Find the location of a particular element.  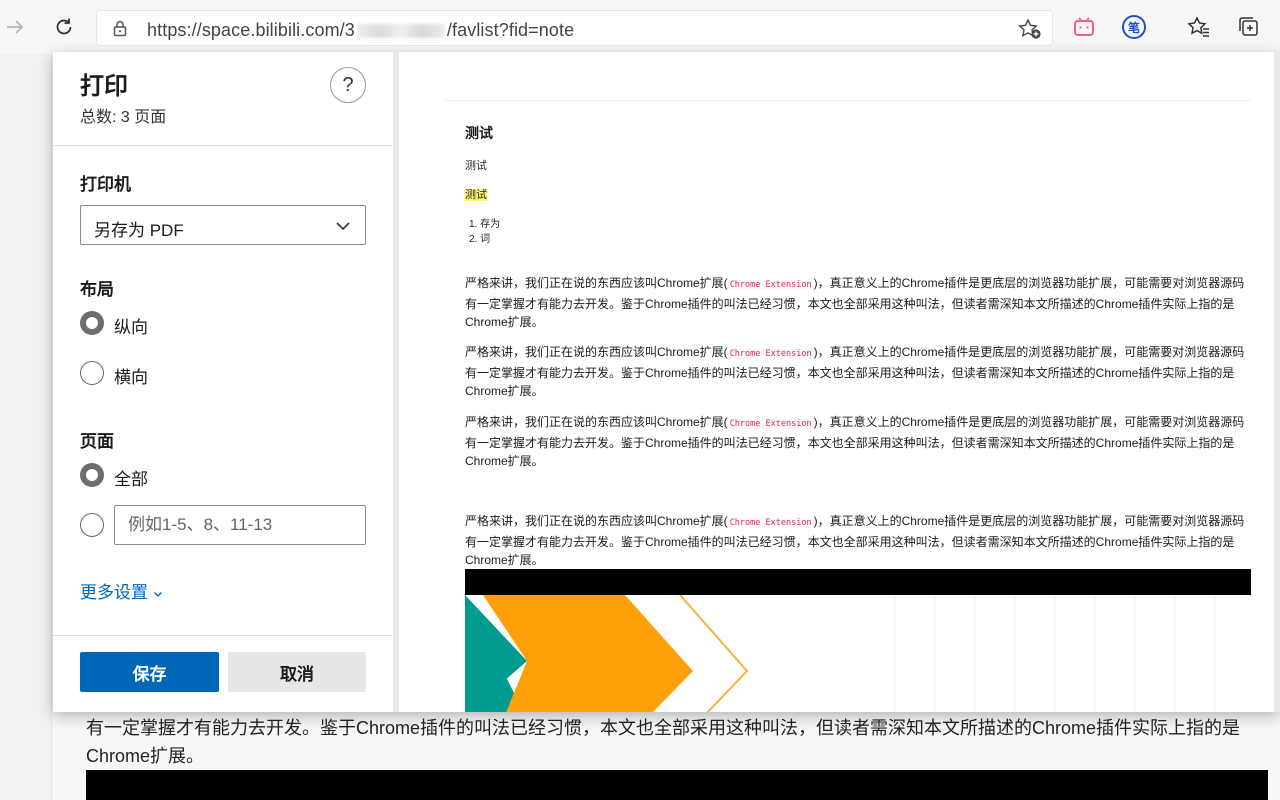

forward-button is located at coordinates (15, 27).